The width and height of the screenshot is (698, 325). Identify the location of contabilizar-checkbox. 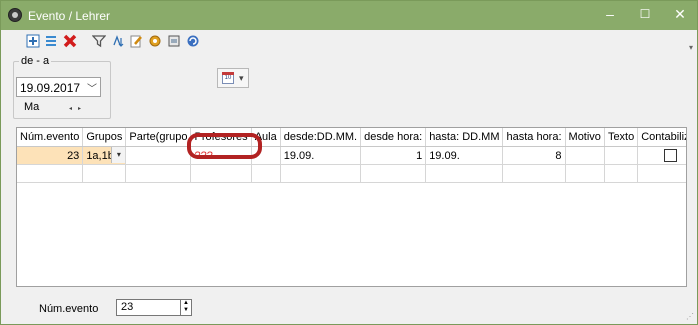
(670, 155).